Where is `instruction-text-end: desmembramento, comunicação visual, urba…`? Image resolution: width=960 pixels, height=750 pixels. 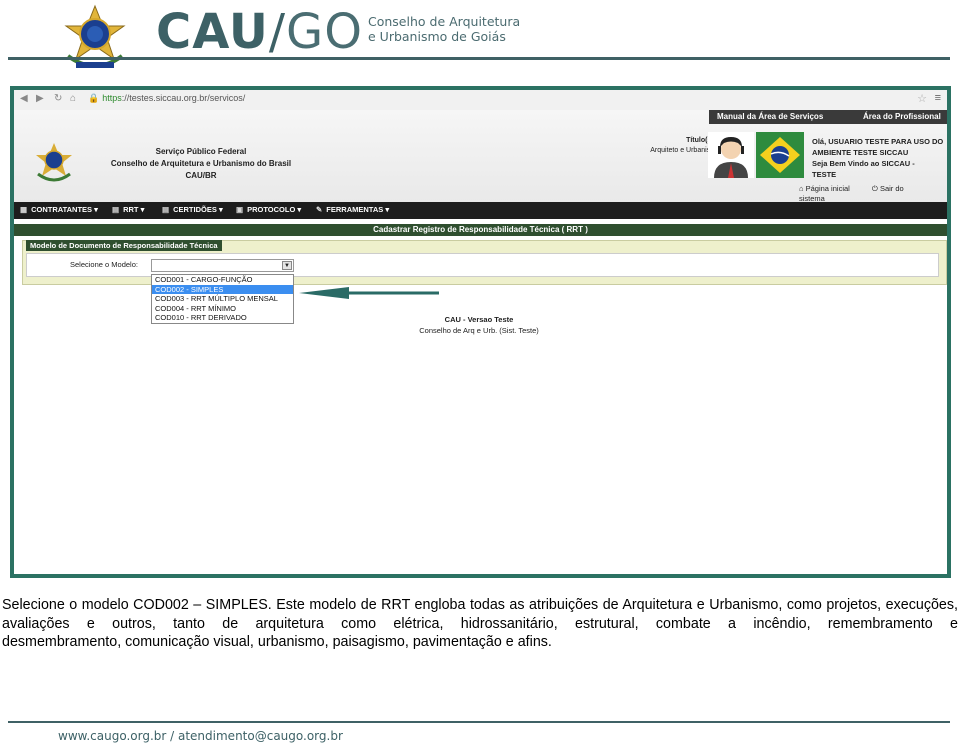 instruction-text-end: desmembramento, comunicação visual, urba… is located at coordinates (277, 642).